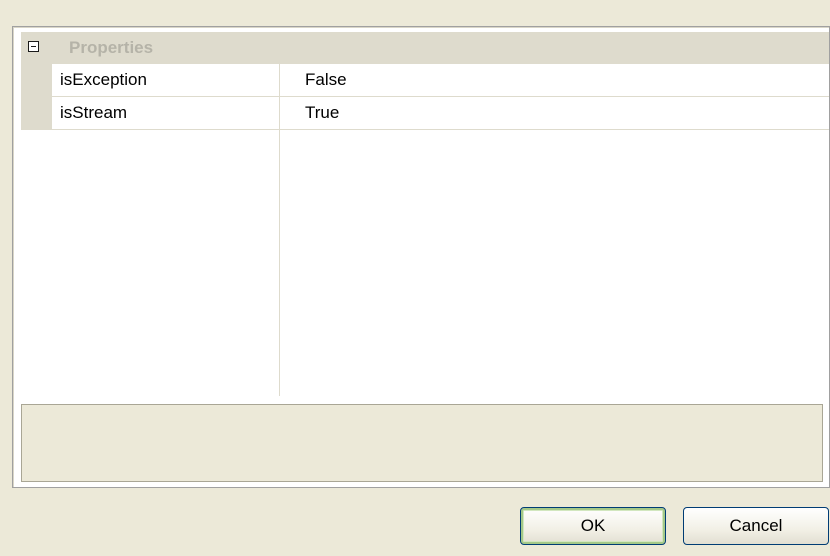  I want to click on property-value: False, so click(326, 80).